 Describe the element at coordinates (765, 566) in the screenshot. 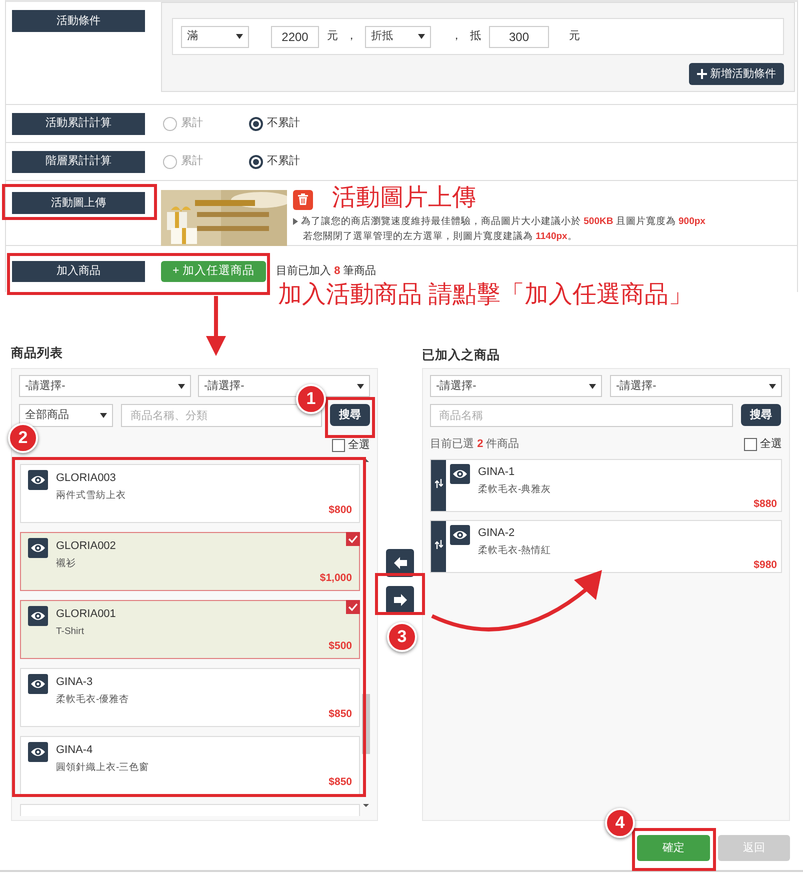

I see `product-price: $980` at that location.